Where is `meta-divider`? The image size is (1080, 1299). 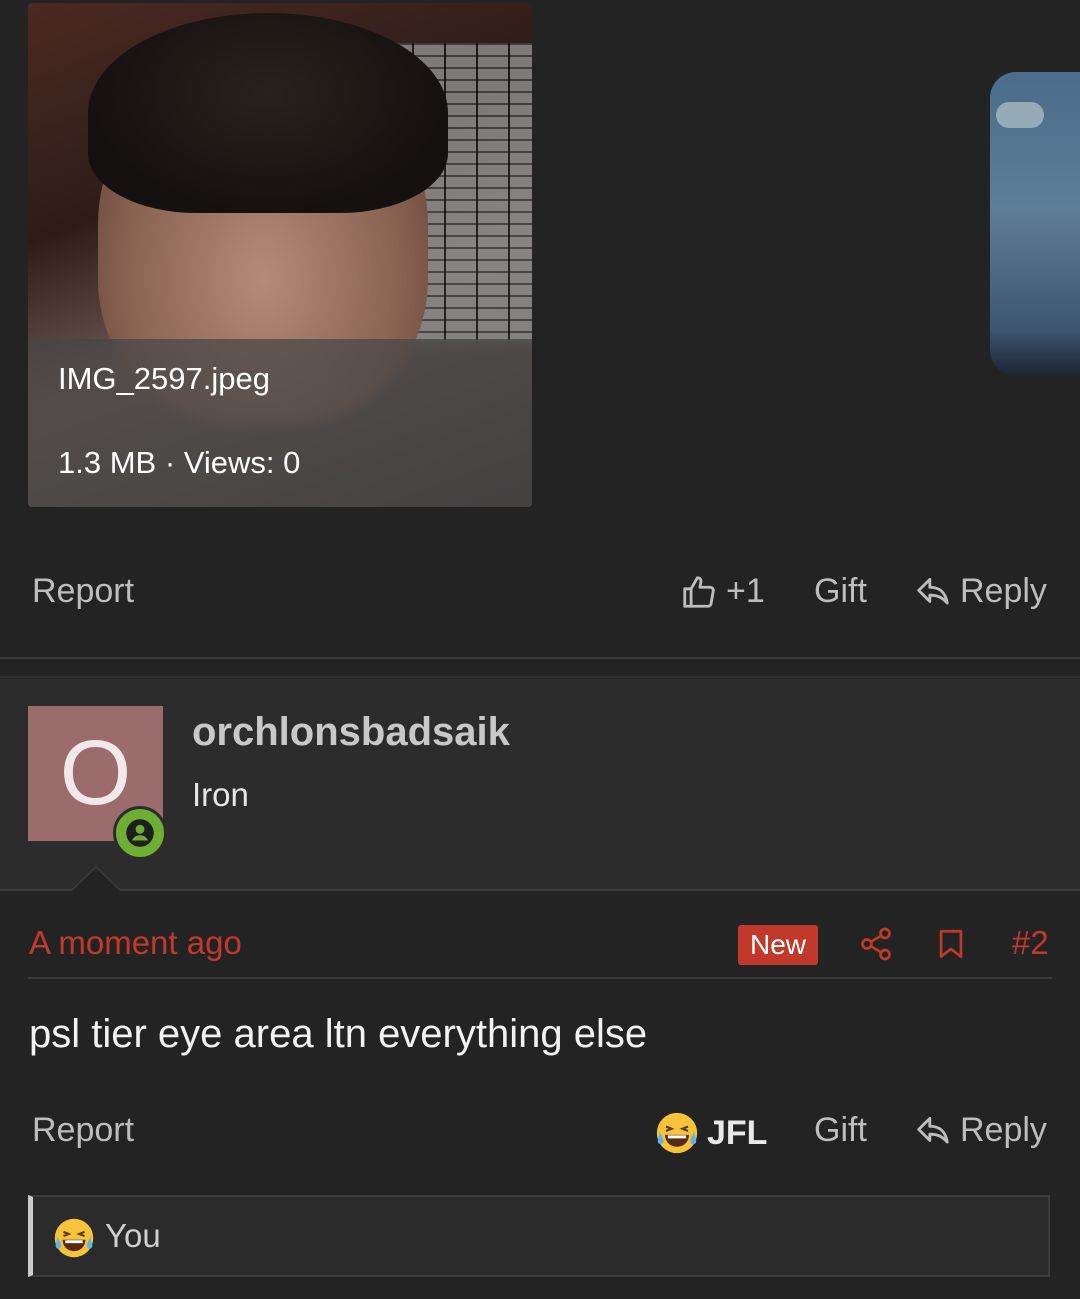 meta-divider is located at coordinates (540, 978).